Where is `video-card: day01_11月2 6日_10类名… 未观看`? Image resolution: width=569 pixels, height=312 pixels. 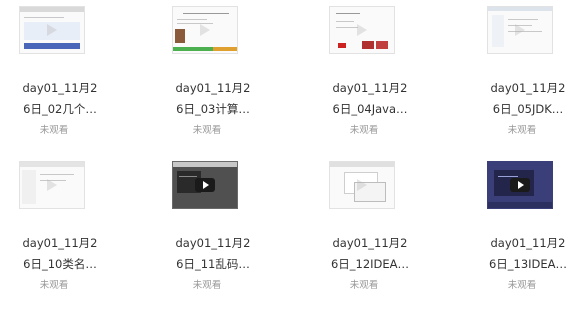 video-card: day01_11月2 6日_10类名… 未观看 is located at coordinates (60, 230).